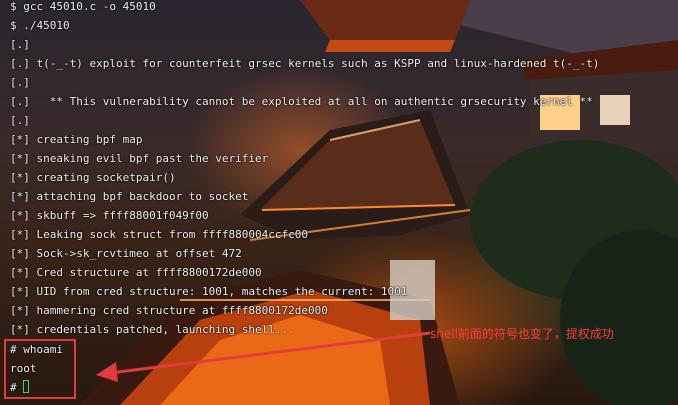  What do you see at coordinates (522, 334) in the screenshot?
I see `annotation-text: shell前面的符号也变了，提权成功` at bounding box center [522, 334].